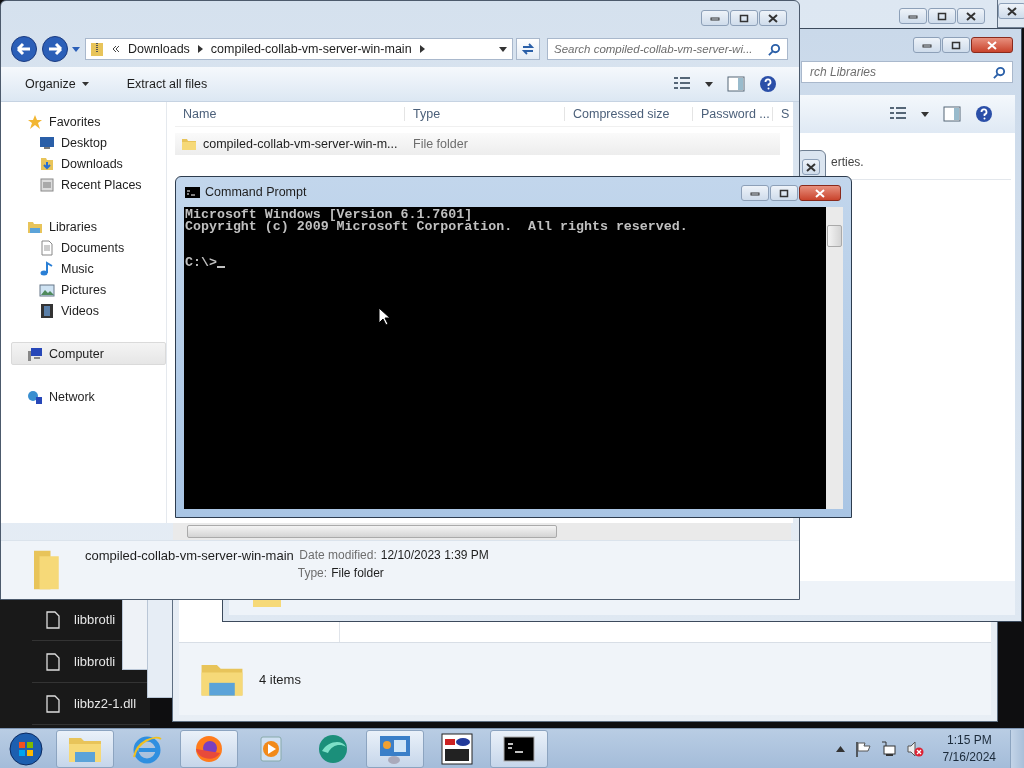 This screenshot has width=1024, height=768. I want to click on muted-speaker-icon, so click(915, 748).